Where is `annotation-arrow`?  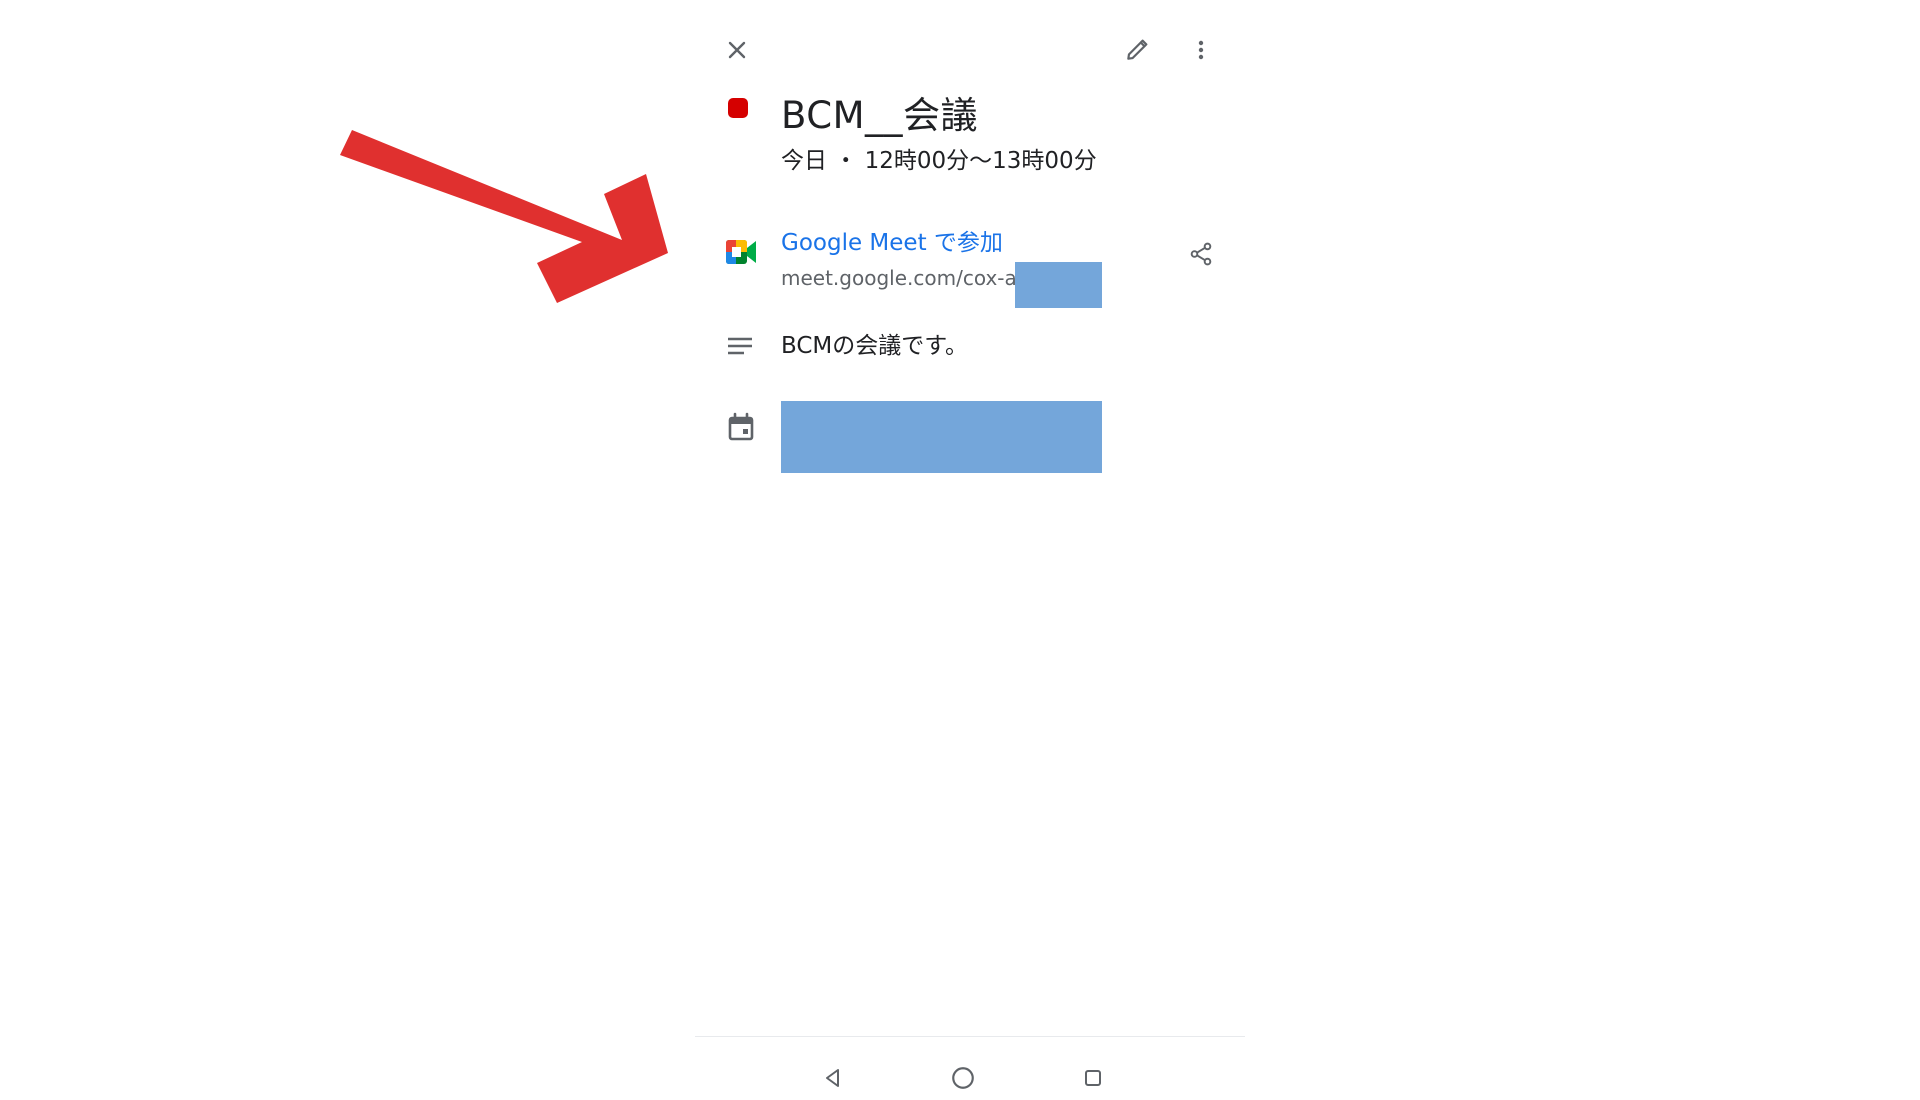
annotation-arrow is located at coordinates (504, 216).